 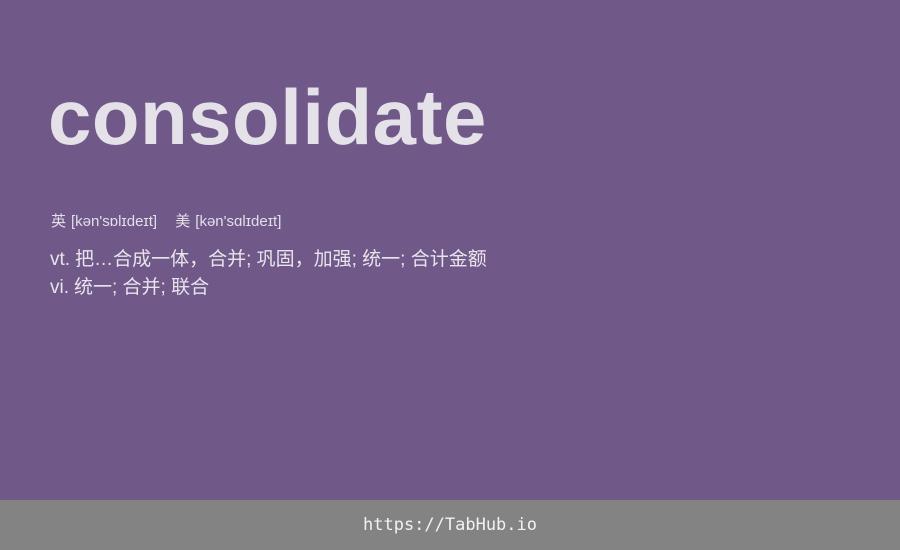 I want to click on footer-bar: https://TabHub.io, so click(x=450, y=525).